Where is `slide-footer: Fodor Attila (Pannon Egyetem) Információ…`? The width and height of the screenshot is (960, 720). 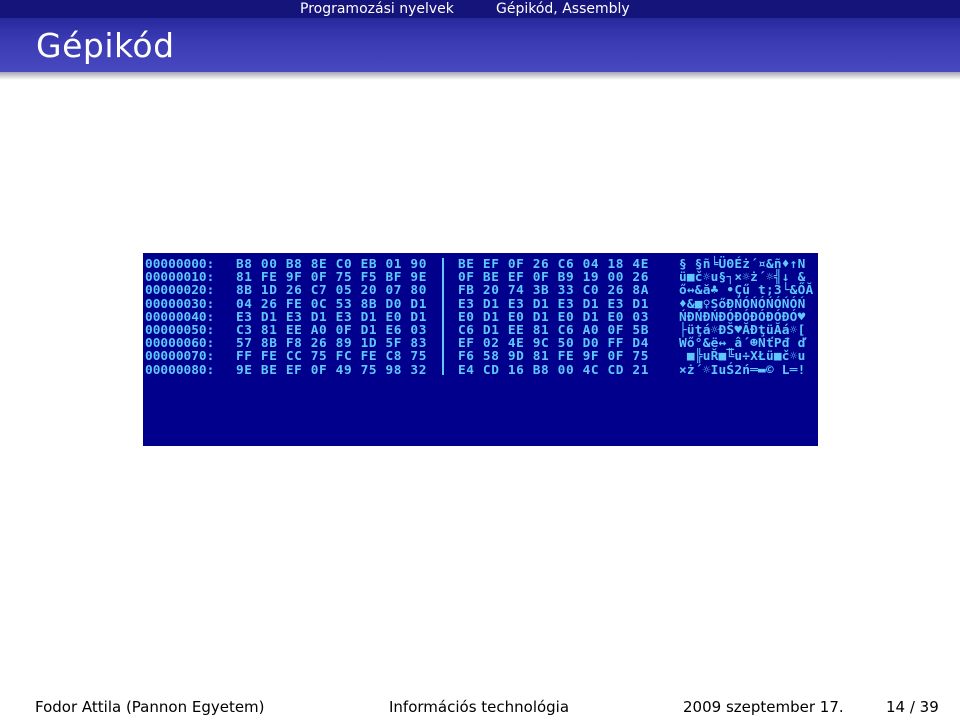
slide-footer: Fodor Attila (Pannon Egyetem) Információ… is located at coordinates (480, 708).